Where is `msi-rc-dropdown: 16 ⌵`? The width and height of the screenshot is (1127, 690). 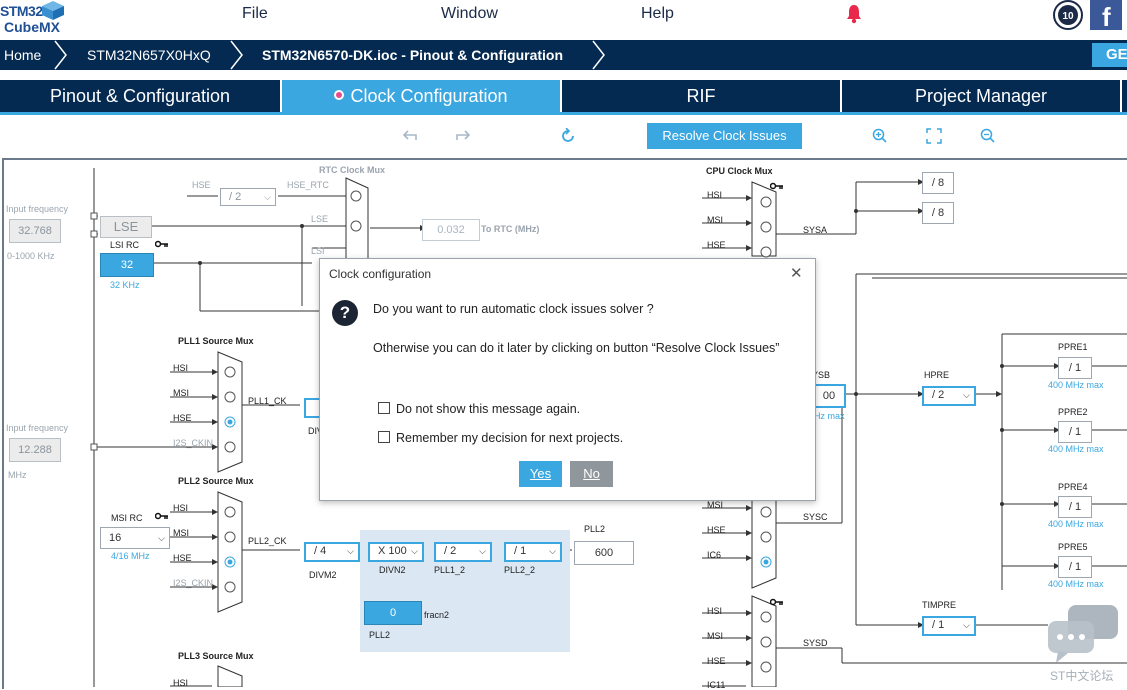
msi-rc-dropdown: 16 ⌵ is located at coordinates (135, 538).